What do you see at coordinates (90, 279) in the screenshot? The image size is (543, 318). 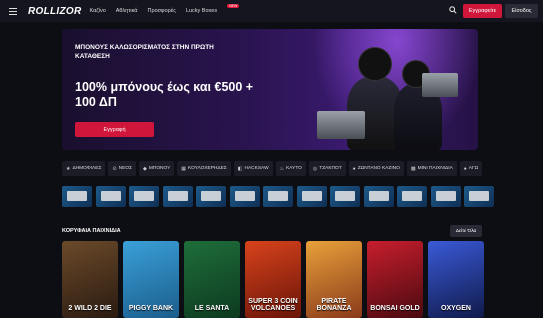 I see `game-tile: 2 WILD 2 DIE` at bounding box center [90, 279].